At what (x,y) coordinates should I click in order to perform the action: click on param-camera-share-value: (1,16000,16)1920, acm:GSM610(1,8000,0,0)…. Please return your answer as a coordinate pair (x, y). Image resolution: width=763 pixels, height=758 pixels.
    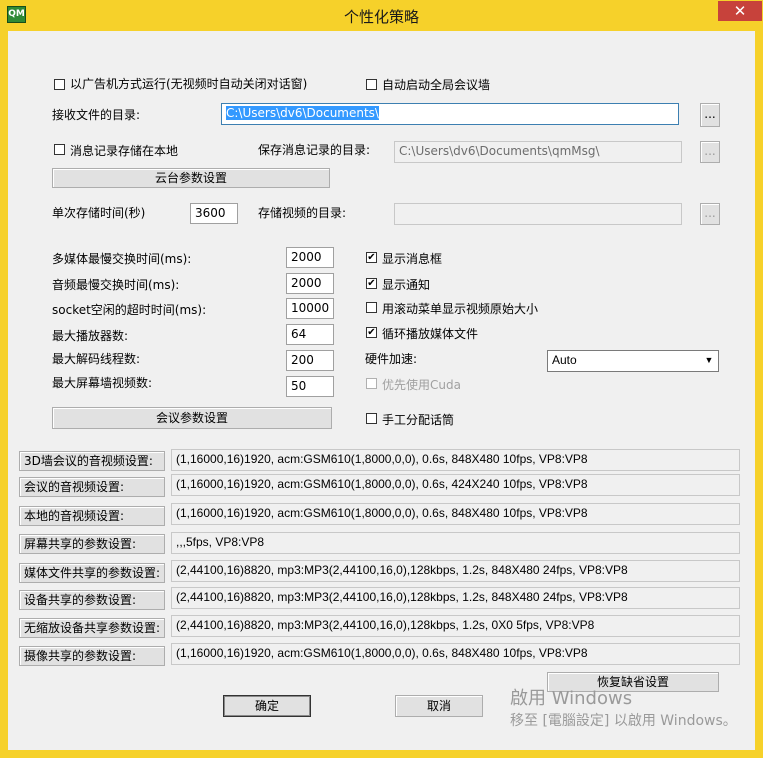
    Looking at the image, I should click on (455, 654).